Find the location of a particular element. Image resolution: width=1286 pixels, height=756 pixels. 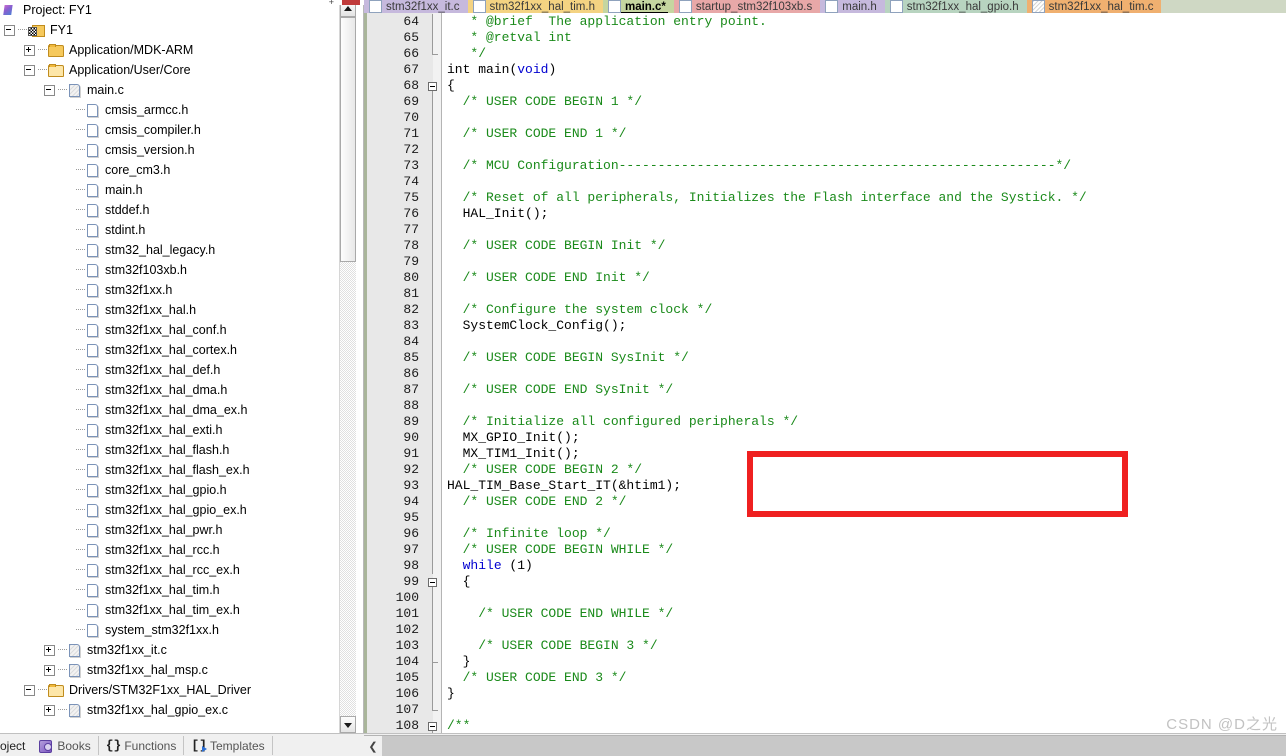

code-line: 98 while (1) is located at coordinates (826, 566).